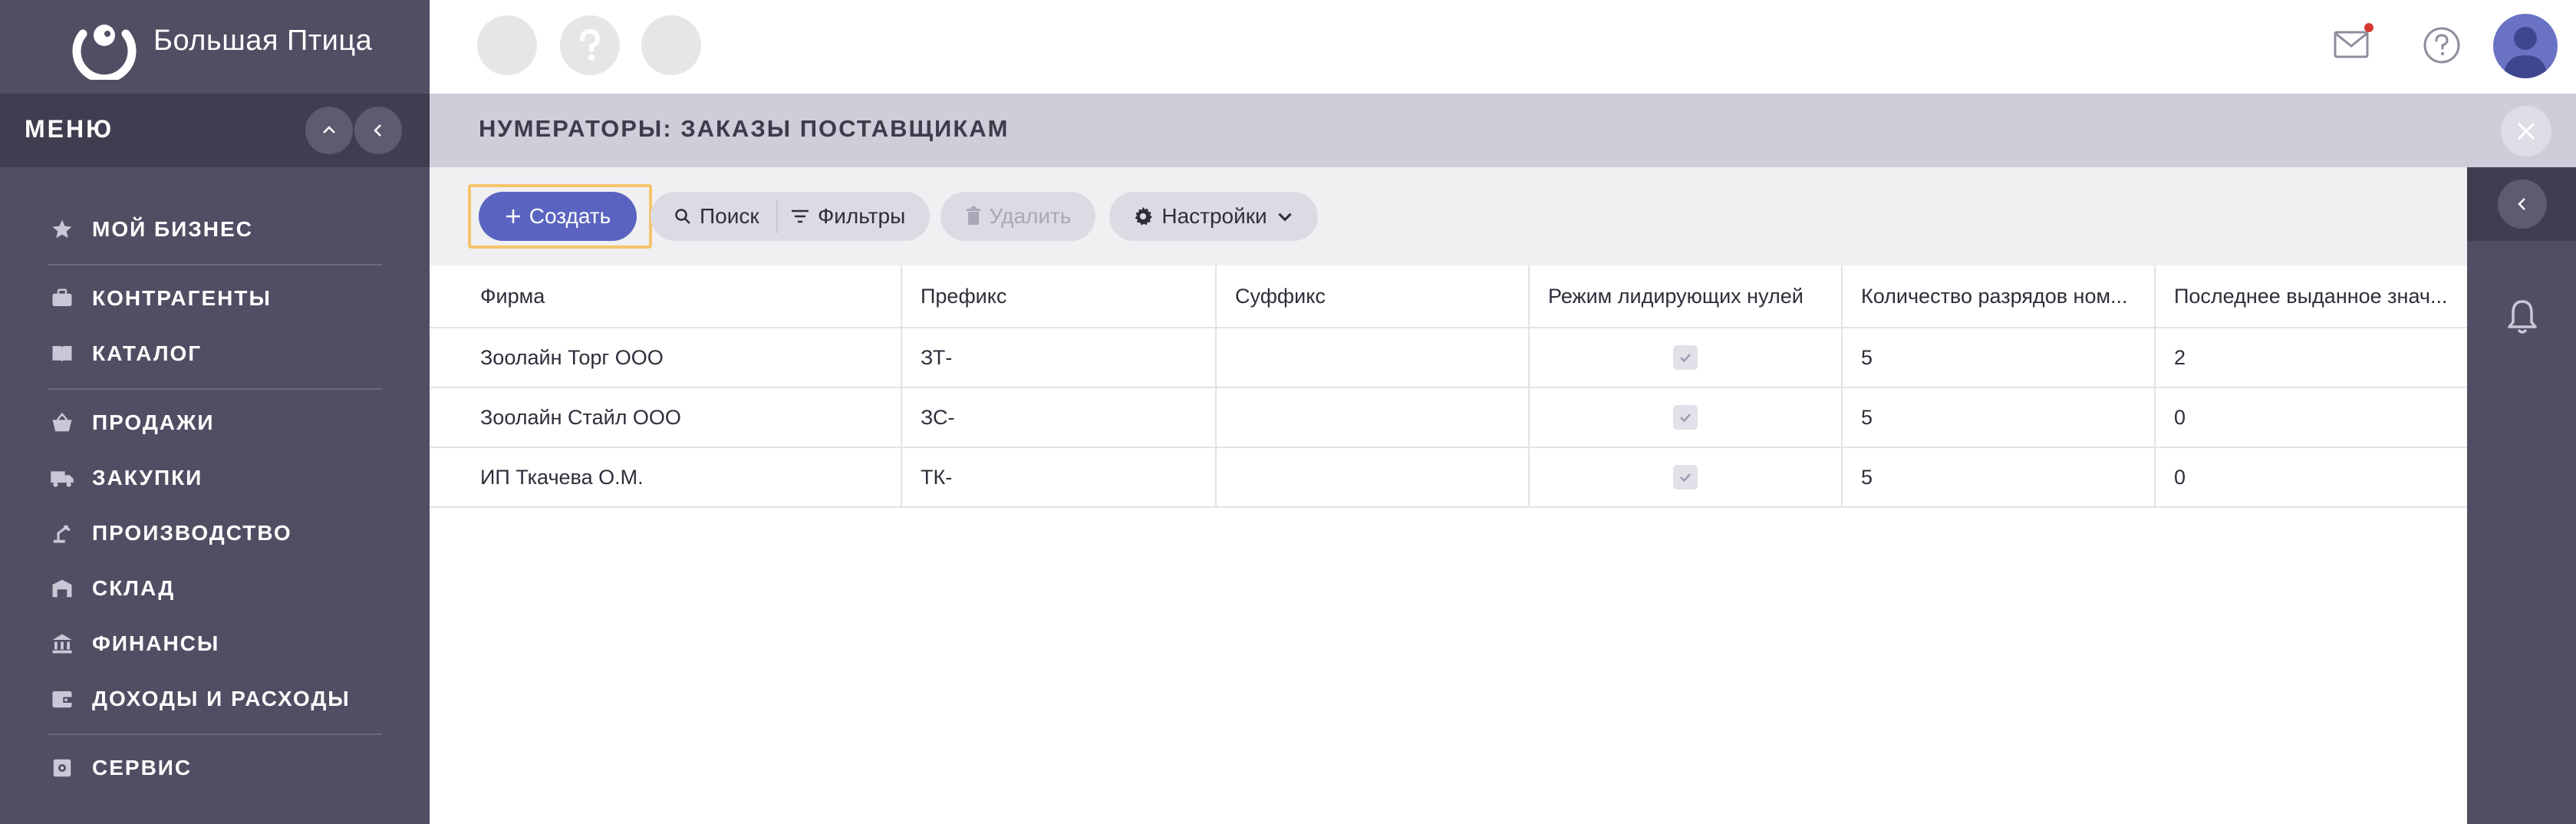 The width and height of the screenshot is (2576, 824). Describe the element at coordinates (62, 353) in the screenshot. I see `book-icon` at that location.